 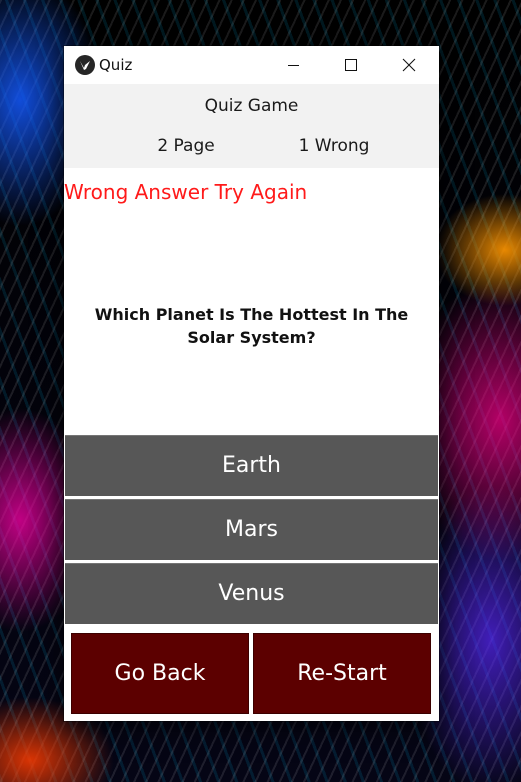 What do you see at coordinates (251, 593) in the screenshot?
I see `answer-button-venus: Venus` at bounding box center [251, 593].